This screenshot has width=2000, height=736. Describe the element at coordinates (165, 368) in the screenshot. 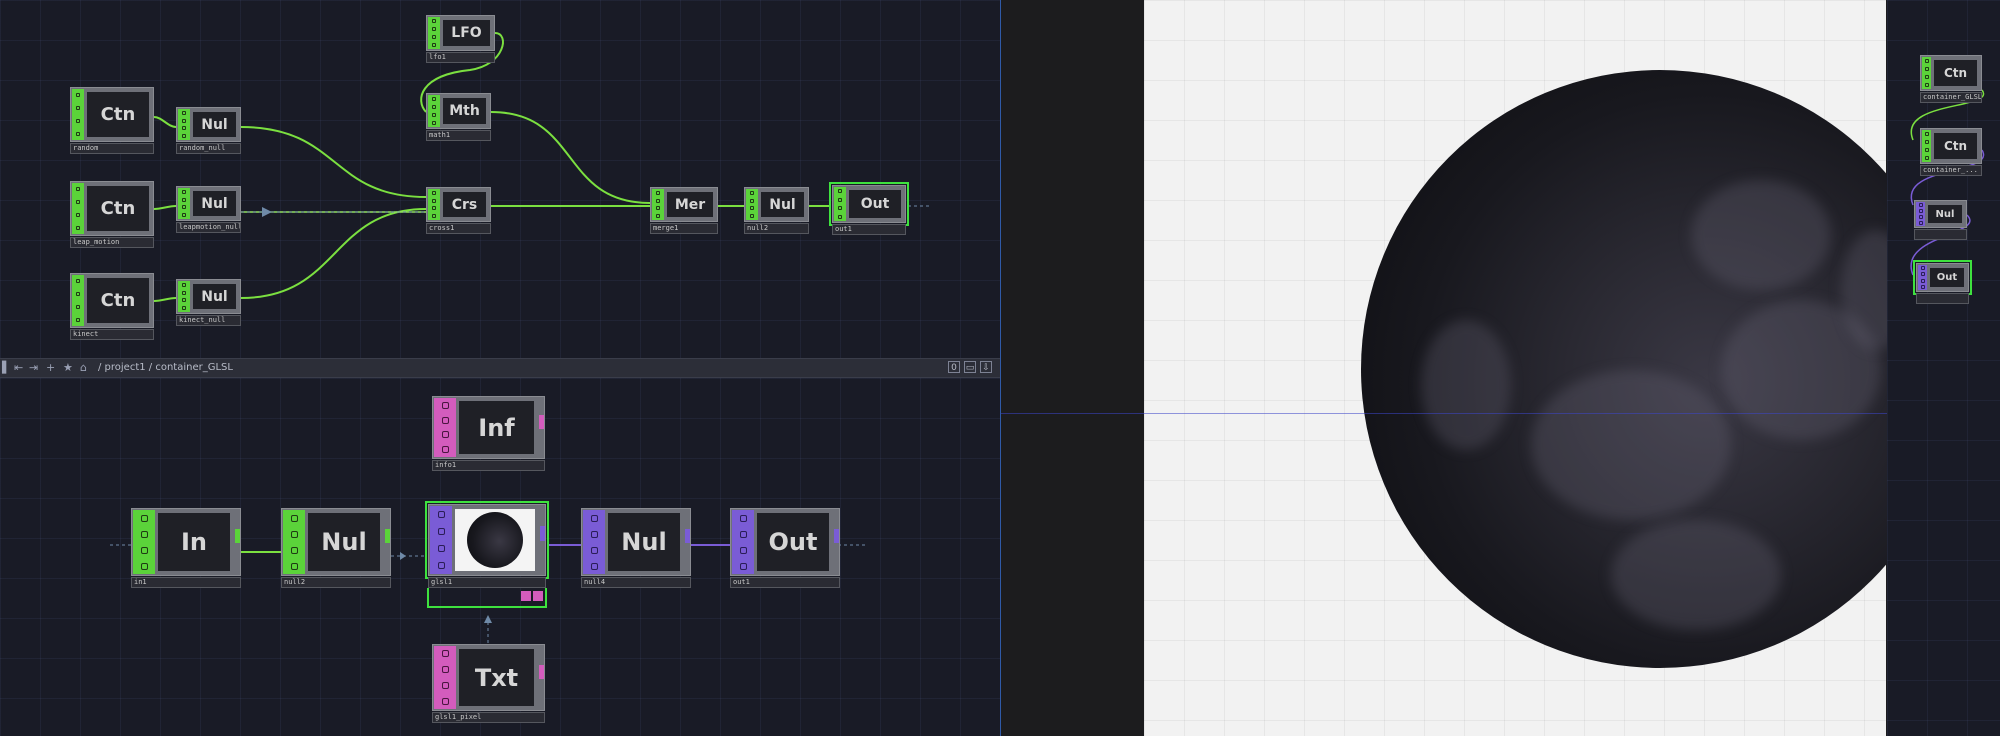

I see `network-path: / project1 / container_GLSL` at that location.